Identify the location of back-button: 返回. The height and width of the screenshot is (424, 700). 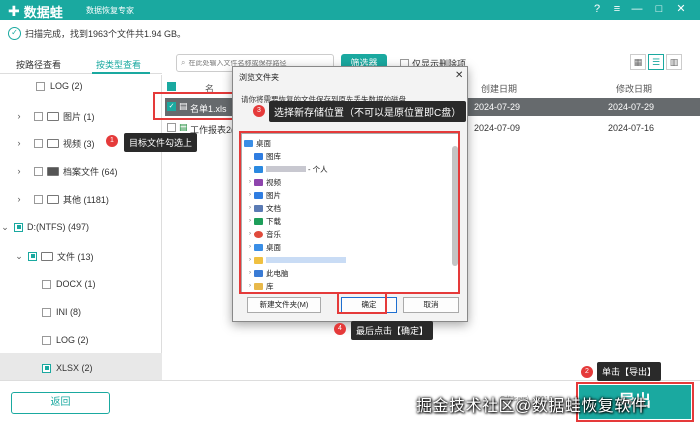
(60, 403).